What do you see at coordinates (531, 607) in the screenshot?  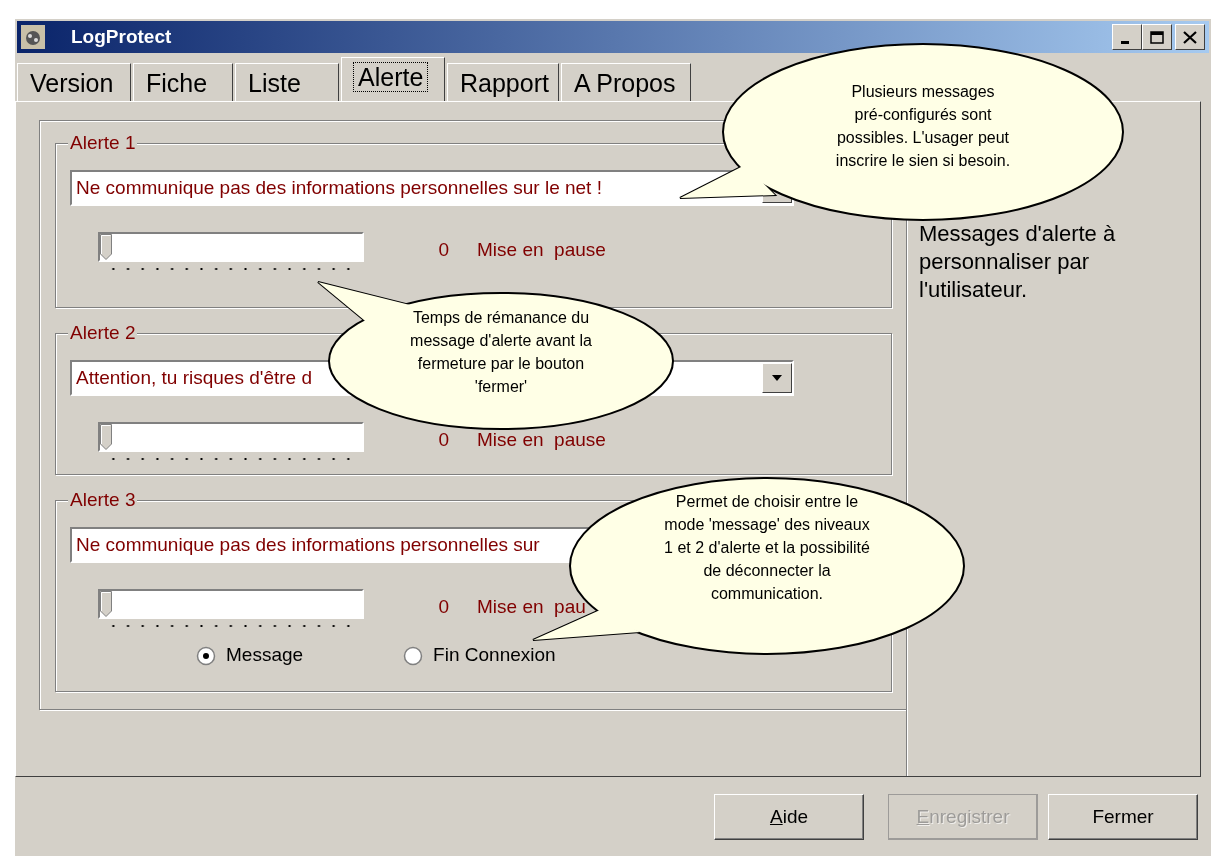 I see `status-label: Mise en pau` at bounding box center [531, 607].